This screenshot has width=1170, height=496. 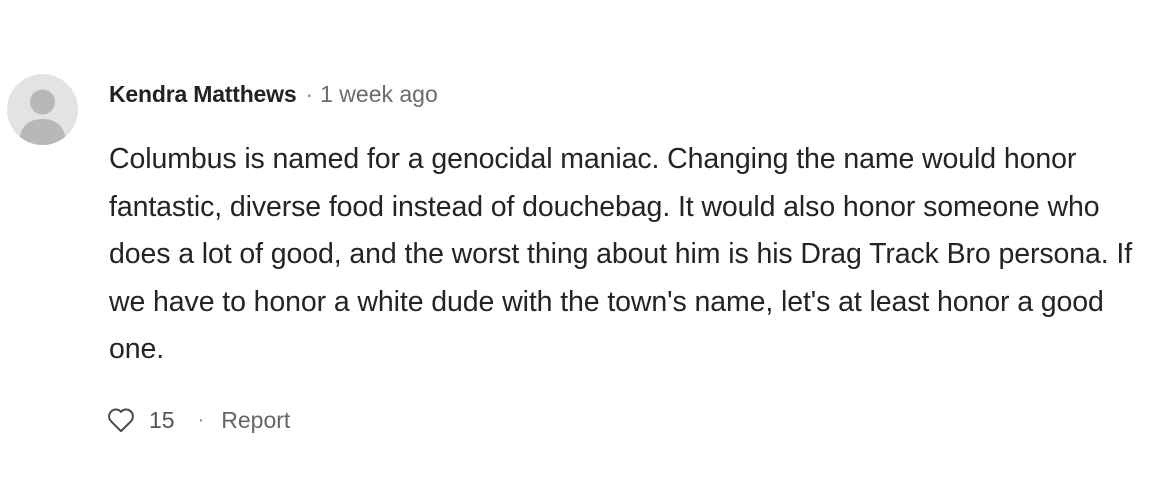 I want to click on comment-header: Kendra Matthews · 1 week ago, so click(x=273, y=94).